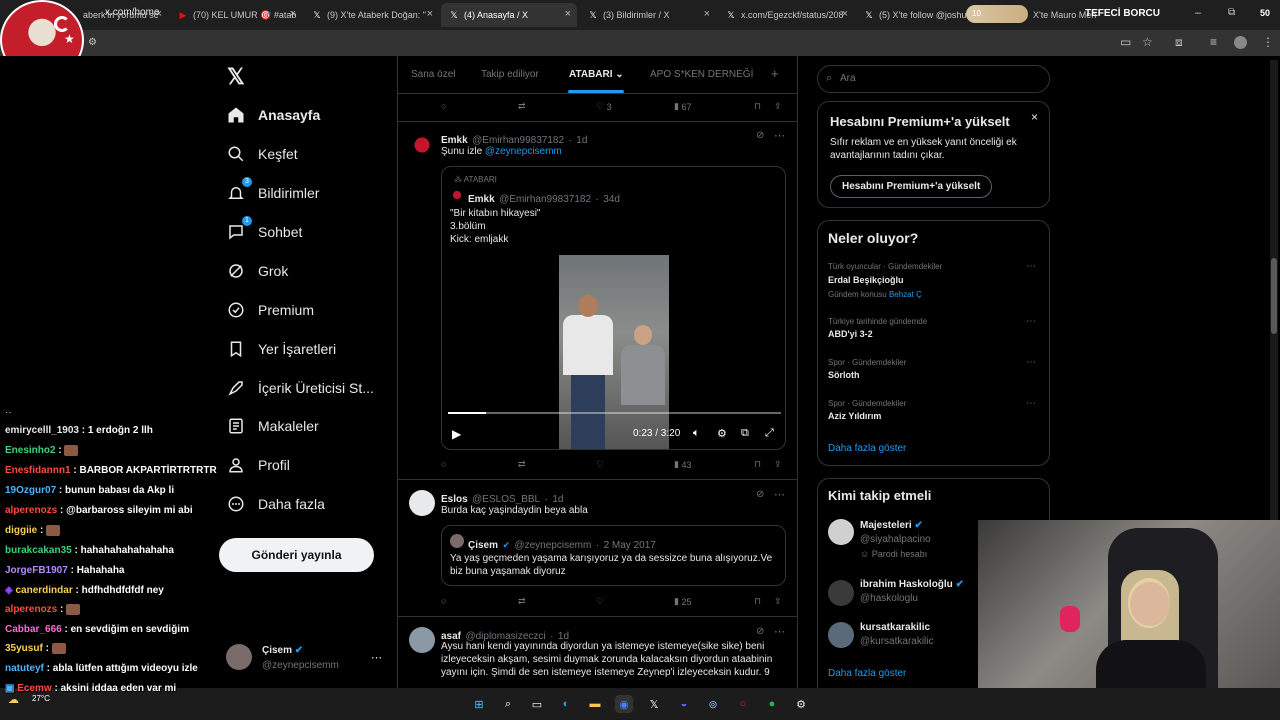 The width and height of the screenshot is (1280, 720). Describe the element at coordinates (1198, 13) in the screenshot. I see `minimize-icon: –` at that location.